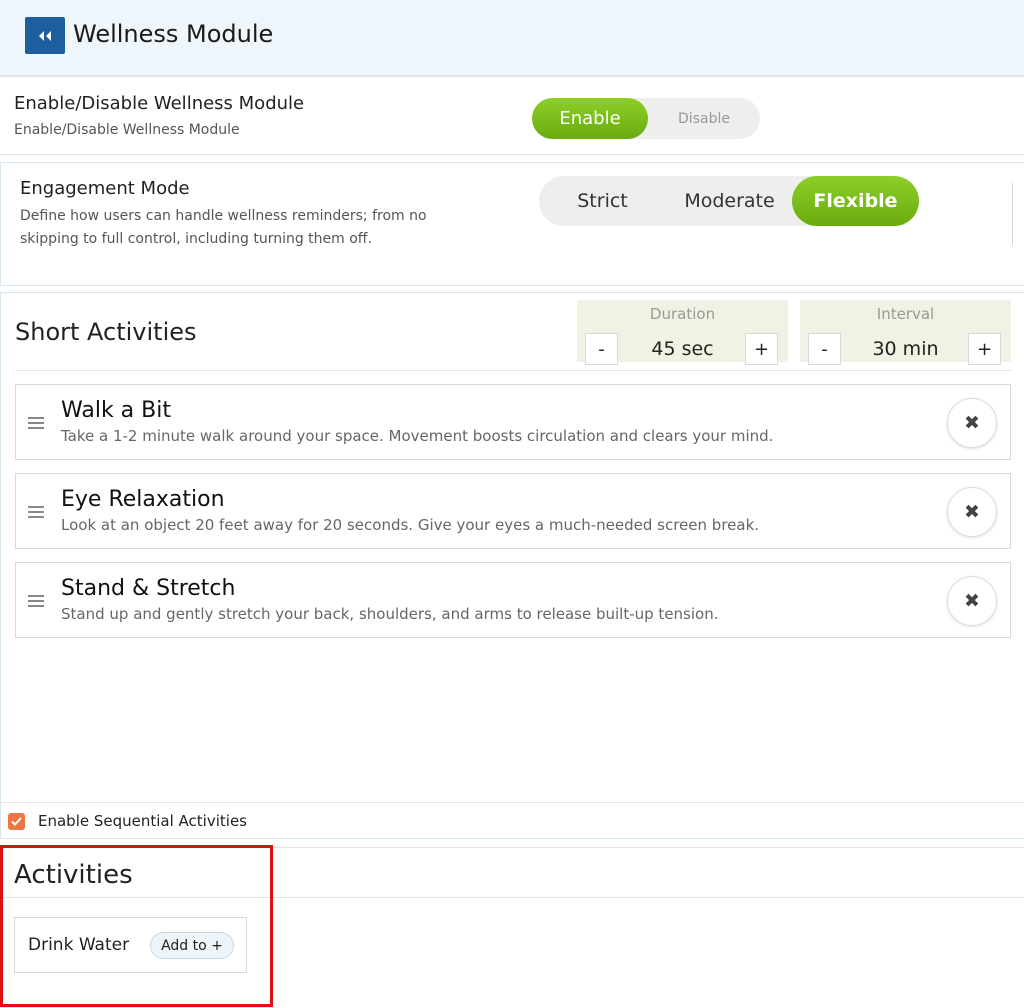 Image resolution: width=1024 pixels, height=1008 pixels. Describe the element at coordinates (159, 103) in the screenshot. I see `enable-module-title: Enable/Disable Wellness Module` at that location.